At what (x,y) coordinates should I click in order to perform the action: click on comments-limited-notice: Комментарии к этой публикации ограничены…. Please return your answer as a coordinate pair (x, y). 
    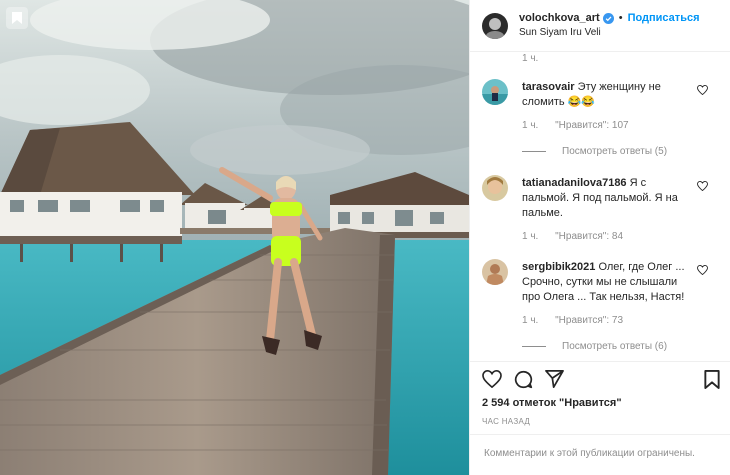
    Looking at the image, I should click on (589, 453).